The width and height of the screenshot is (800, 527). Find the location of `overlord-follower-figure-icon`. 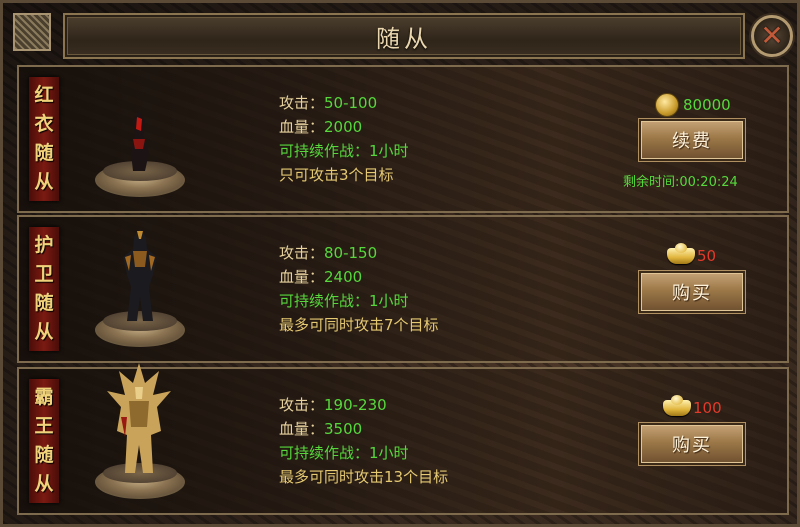

overlord-follower-figure-icon is located at coordinates (139, 418).